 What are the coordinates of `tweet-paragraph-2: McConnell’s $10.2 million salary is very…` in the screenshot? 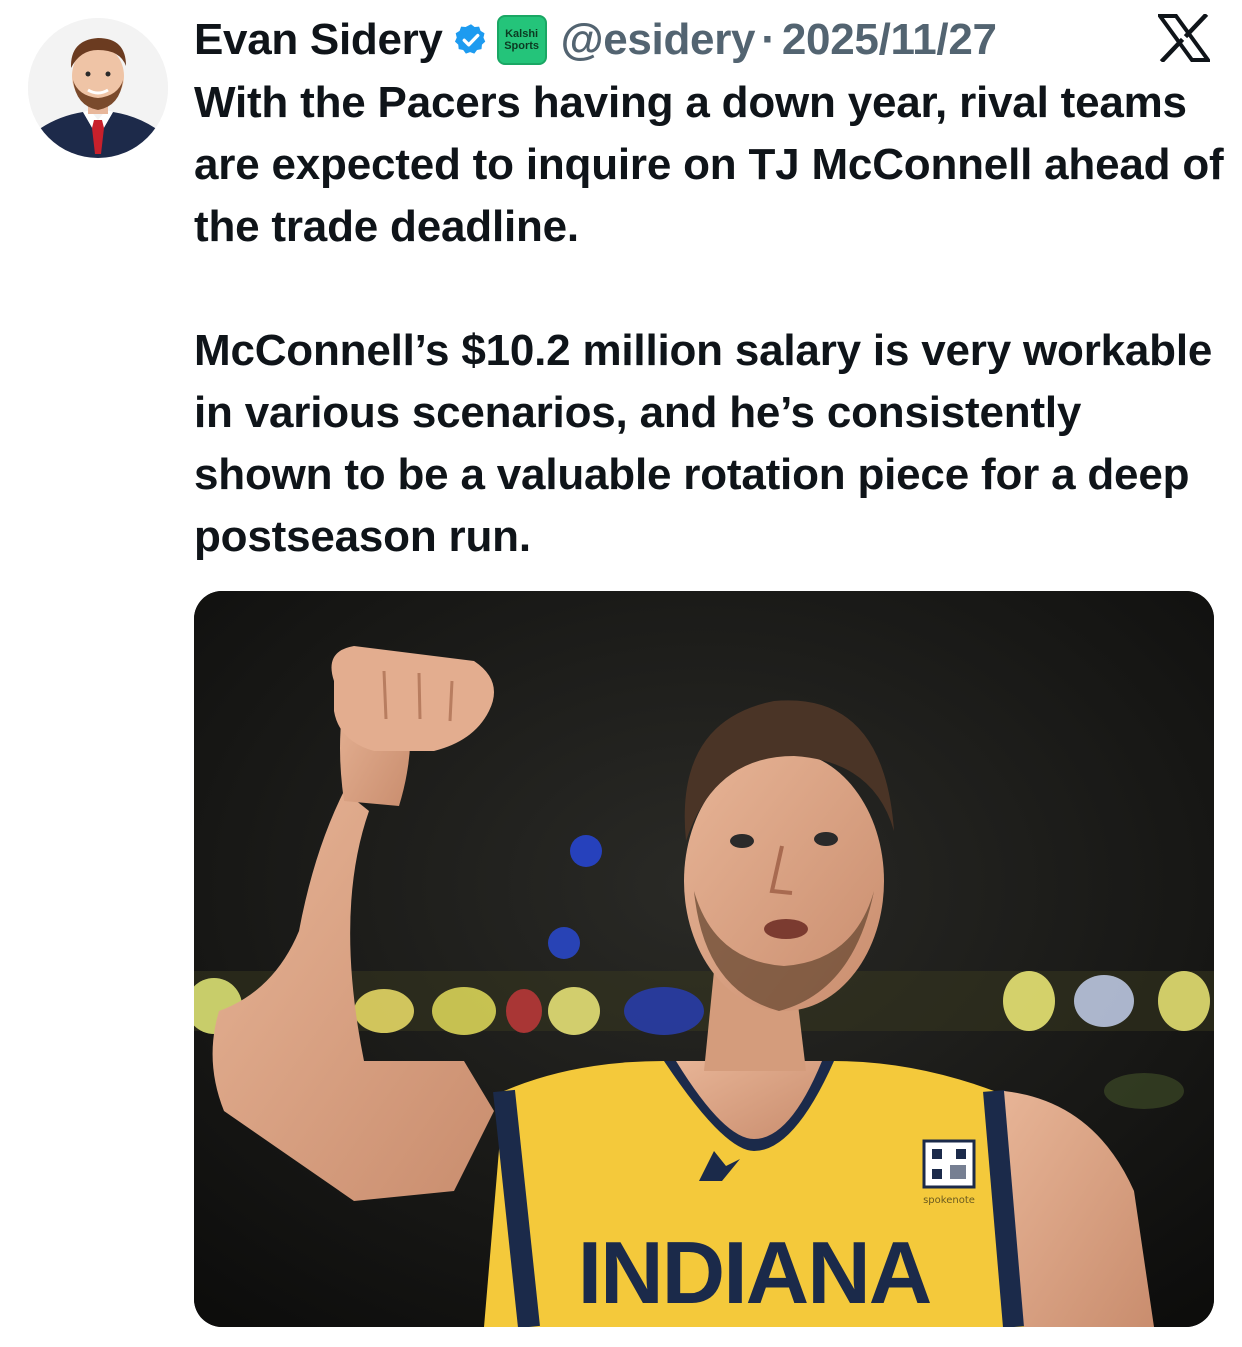 It's located at (703, 443).